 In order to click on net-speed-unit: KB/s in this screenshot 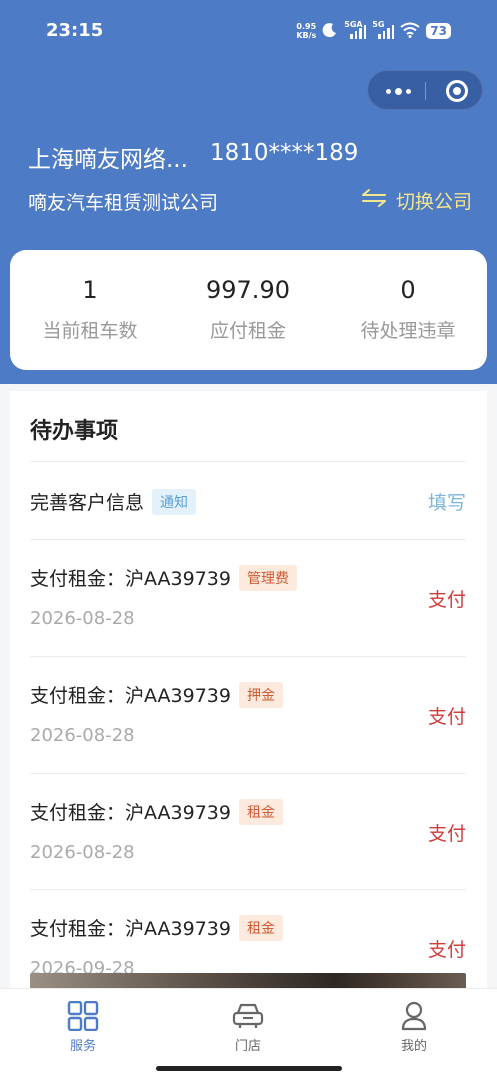, I will do `click(306, 35)`.